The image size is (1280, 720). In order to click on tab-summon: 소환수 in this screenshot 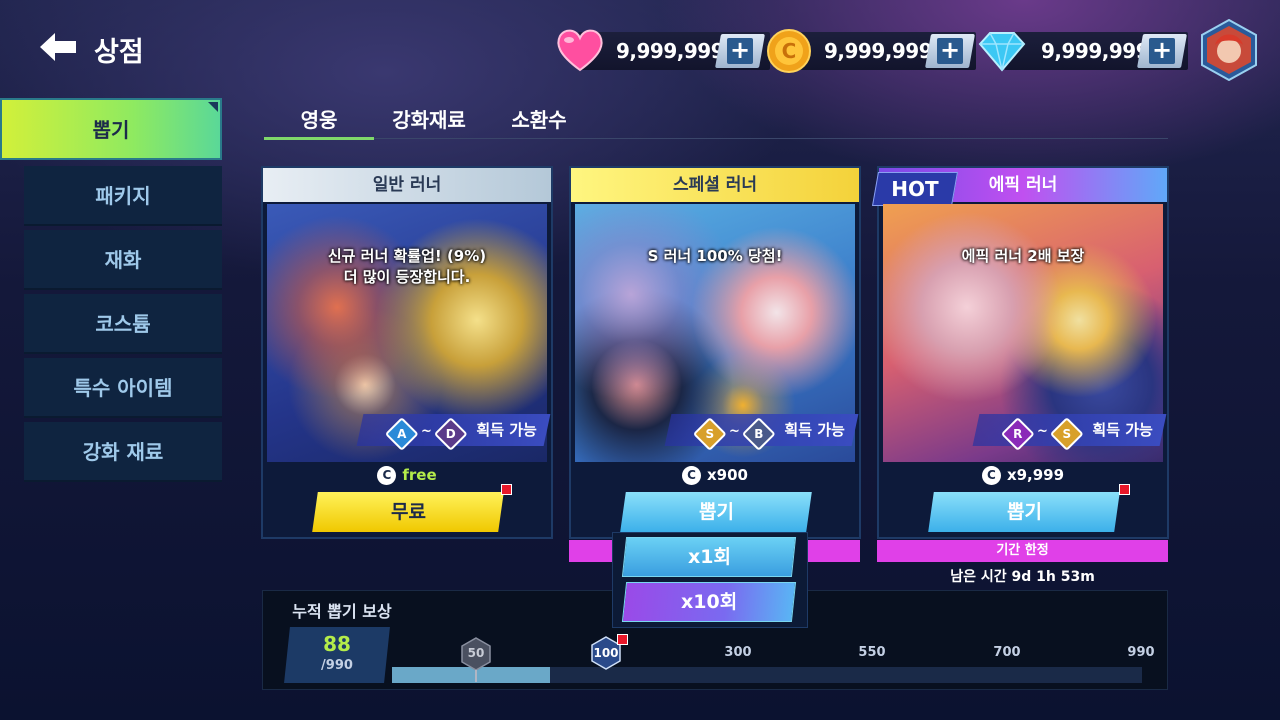, I will do `click(539, 122)`.